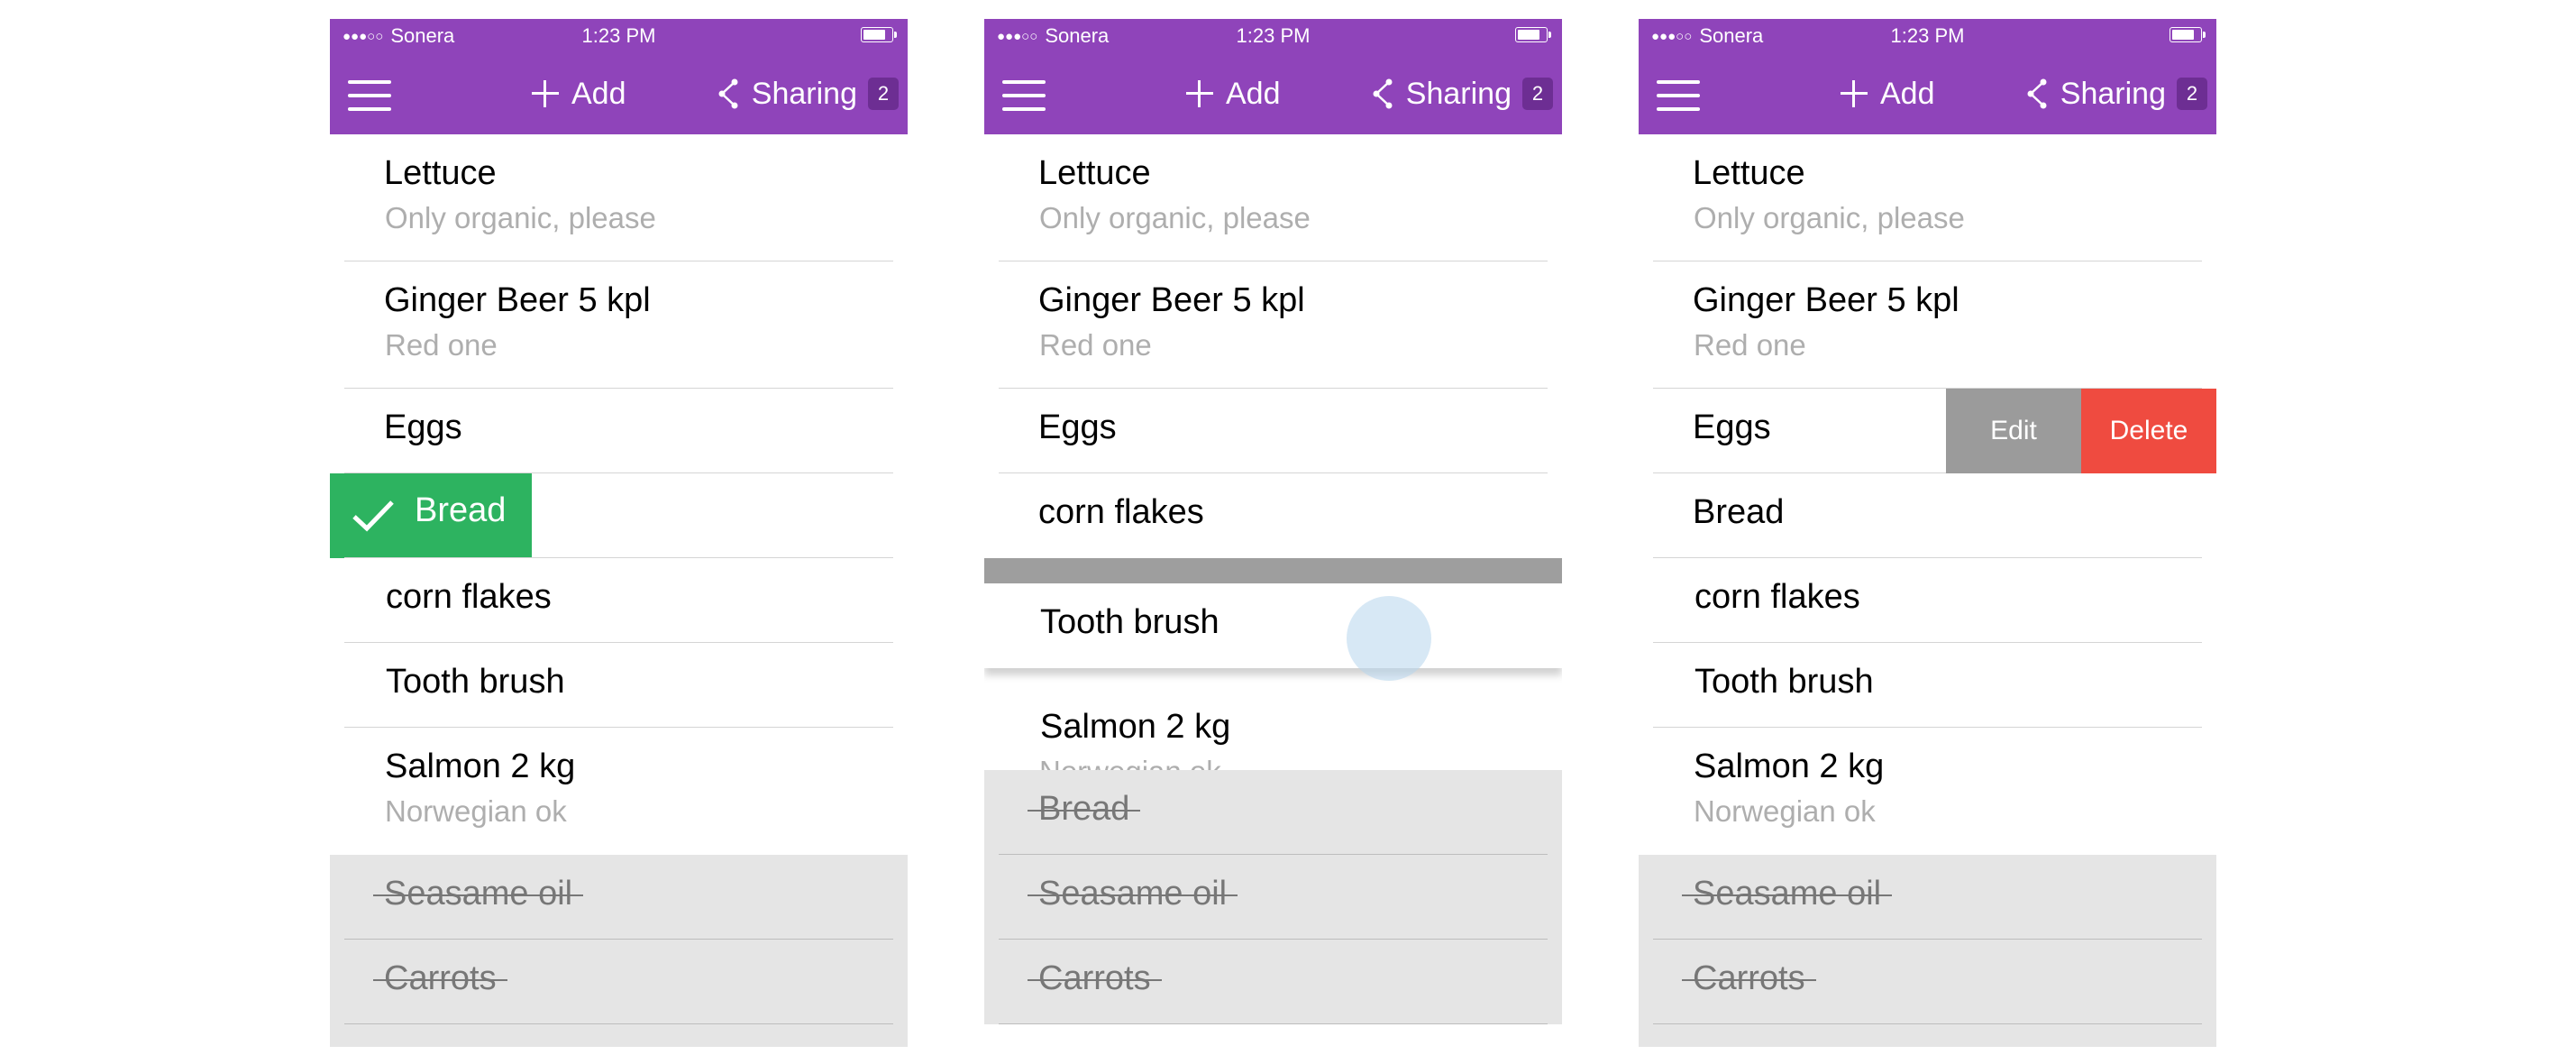  I want to click on touch-indicator, so click(1389, 638).